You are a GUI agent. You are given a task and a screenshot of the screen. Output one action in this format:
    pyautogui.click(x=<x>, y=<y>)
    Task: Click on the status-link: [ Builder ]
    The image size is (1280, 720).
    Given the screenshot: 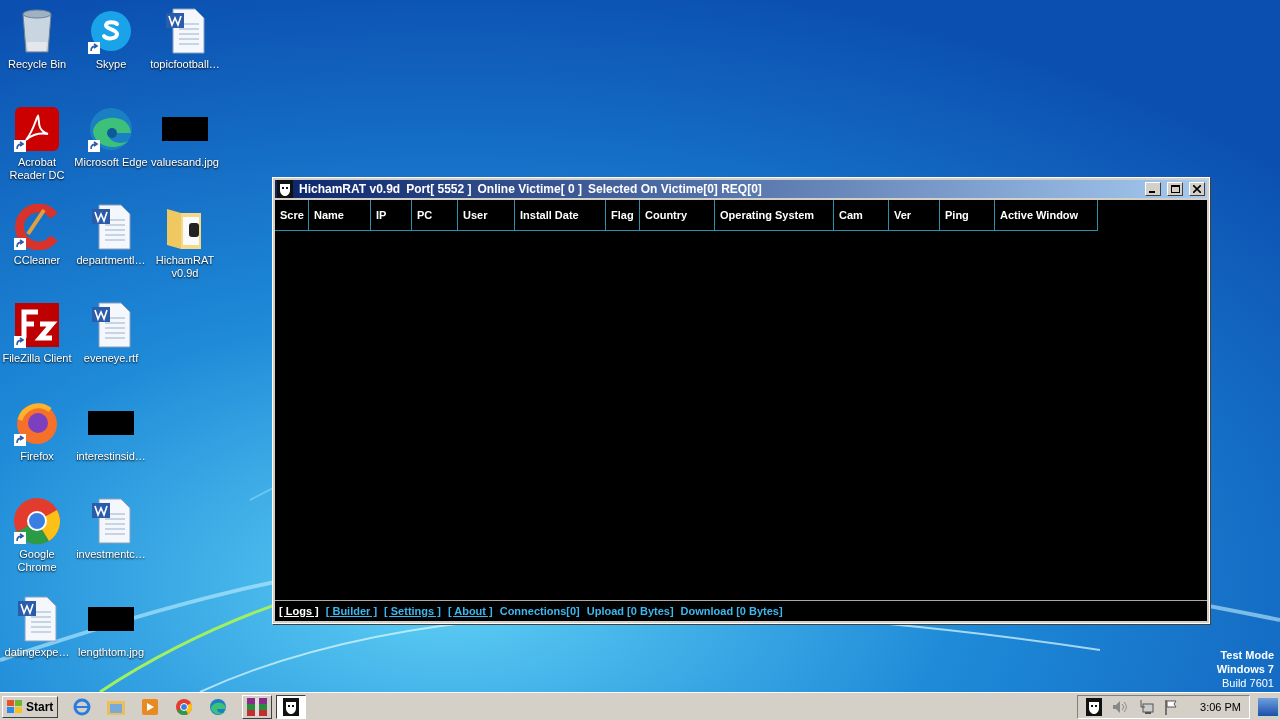 What is the action you would take?
    pyautogui.click(x=351, y=611)
    